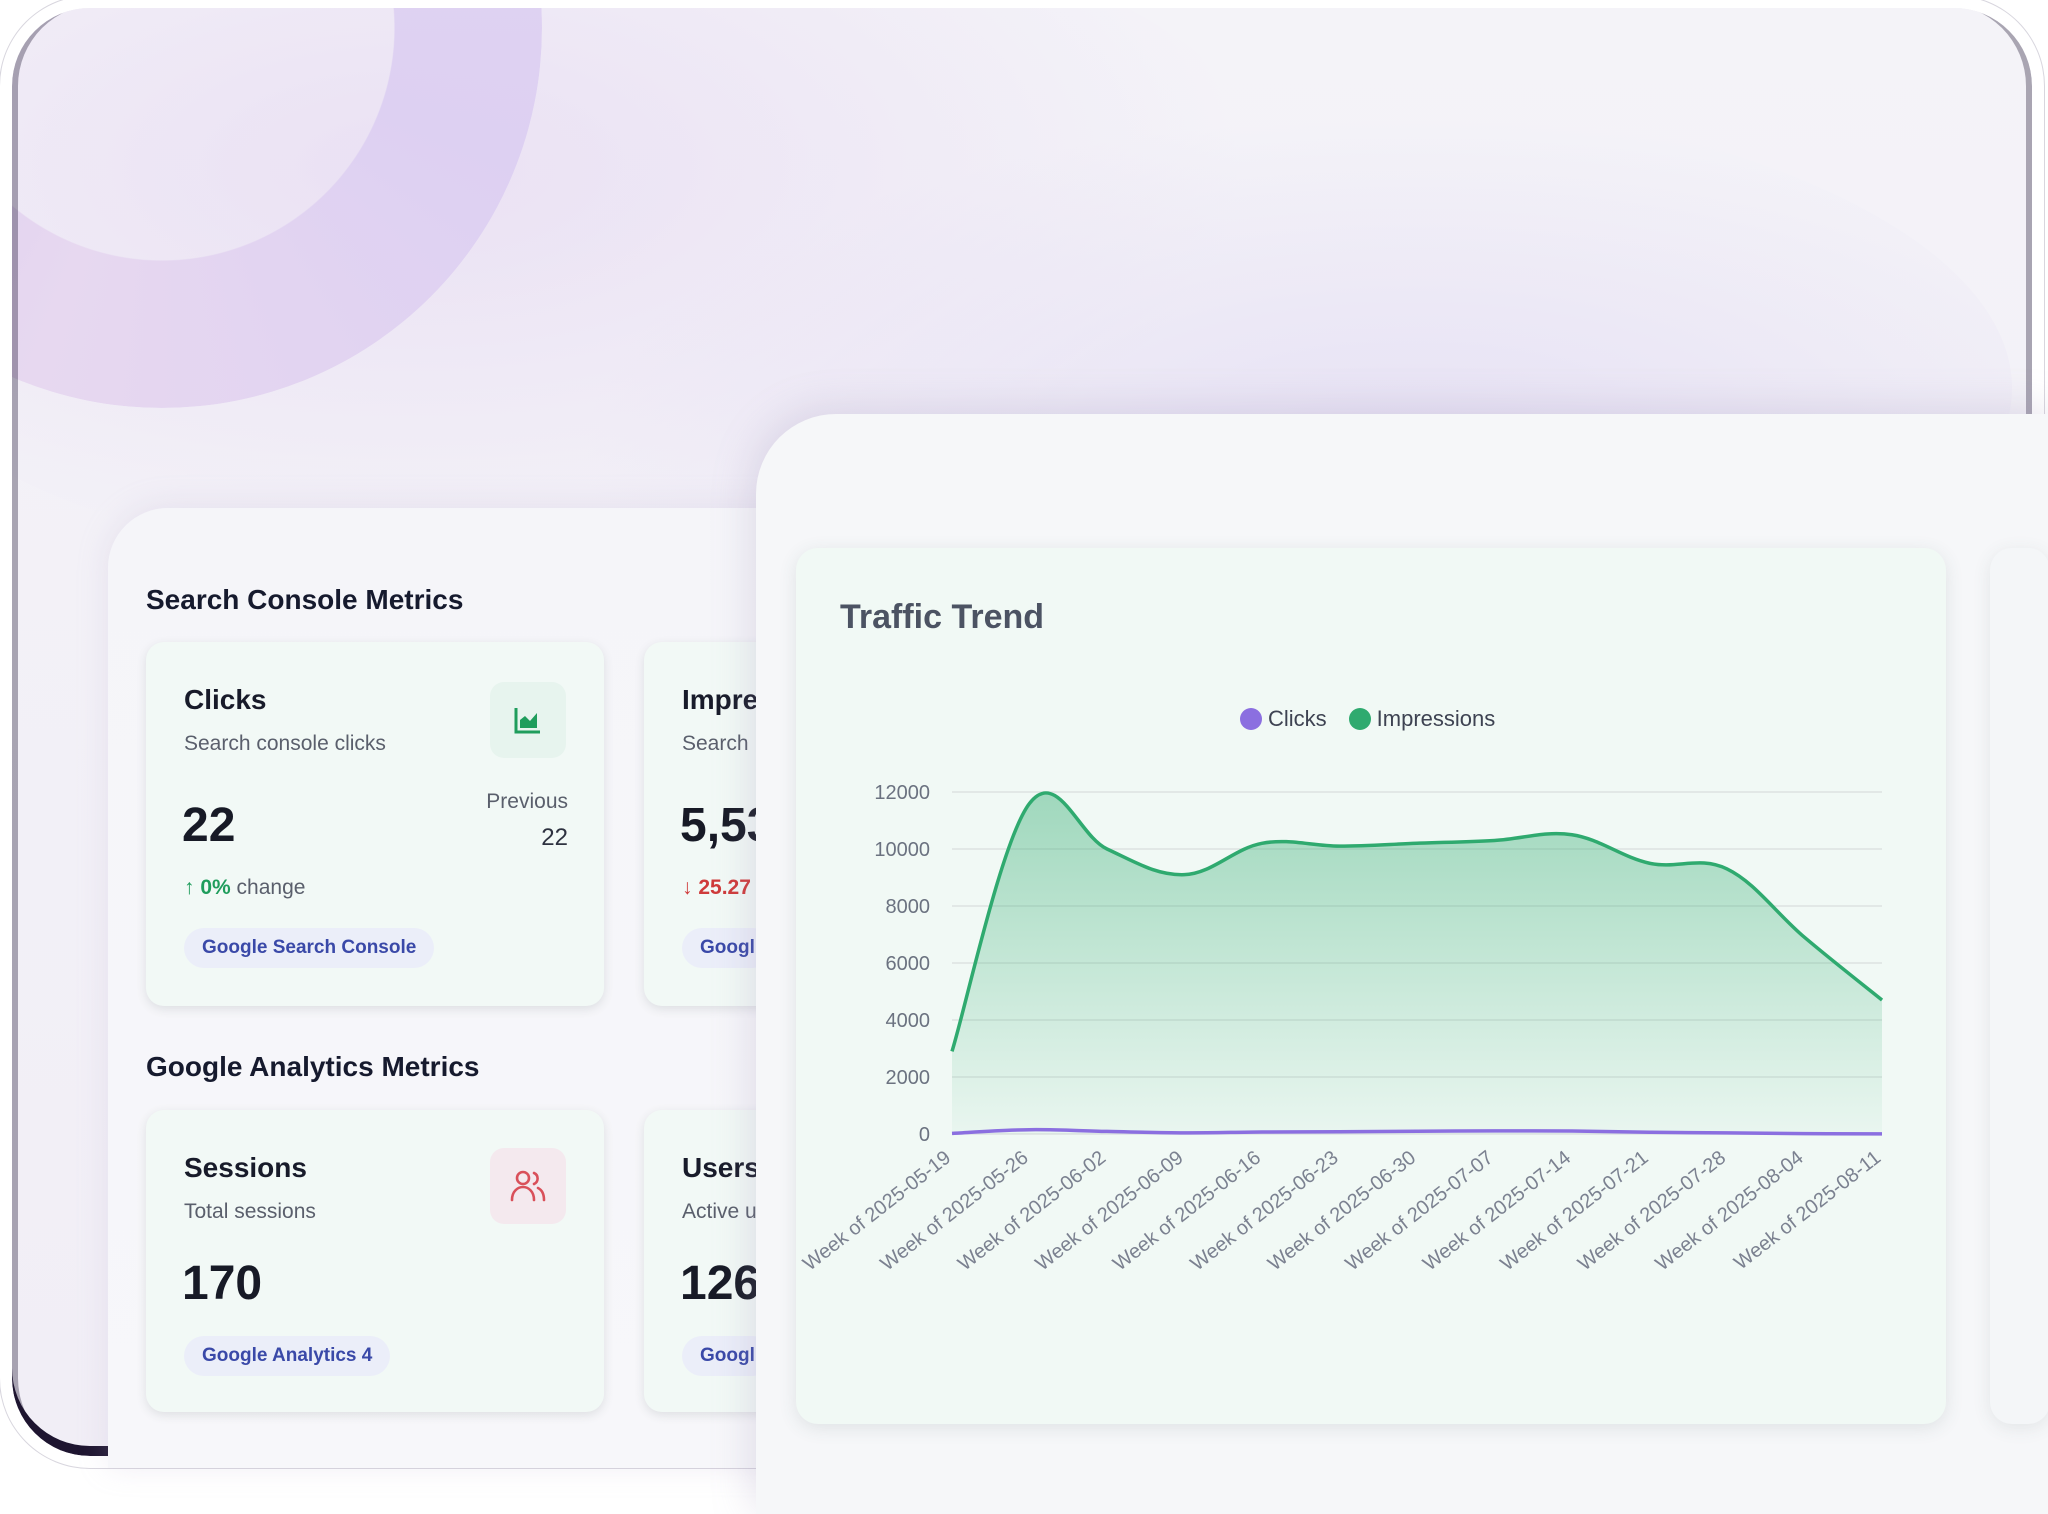  I want to click on x-tick-label: Week of 2025-07-14, so click(1497, 1211).